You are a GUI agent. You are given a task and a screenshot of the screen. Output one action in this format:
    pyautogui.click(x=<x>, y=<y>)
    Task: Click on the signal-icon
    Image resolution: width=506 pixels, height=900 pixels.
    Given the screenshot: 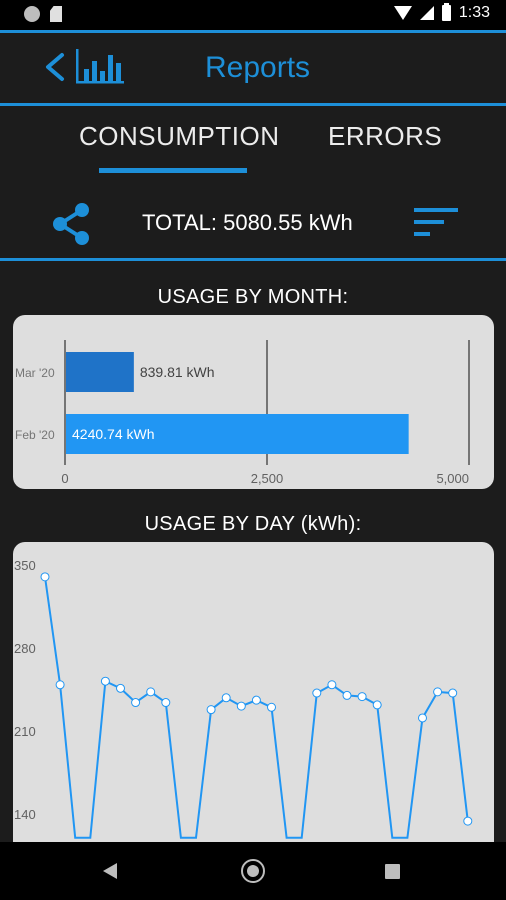 What is the action you would take?
    pyautogui.click(x=426, y=13)
    